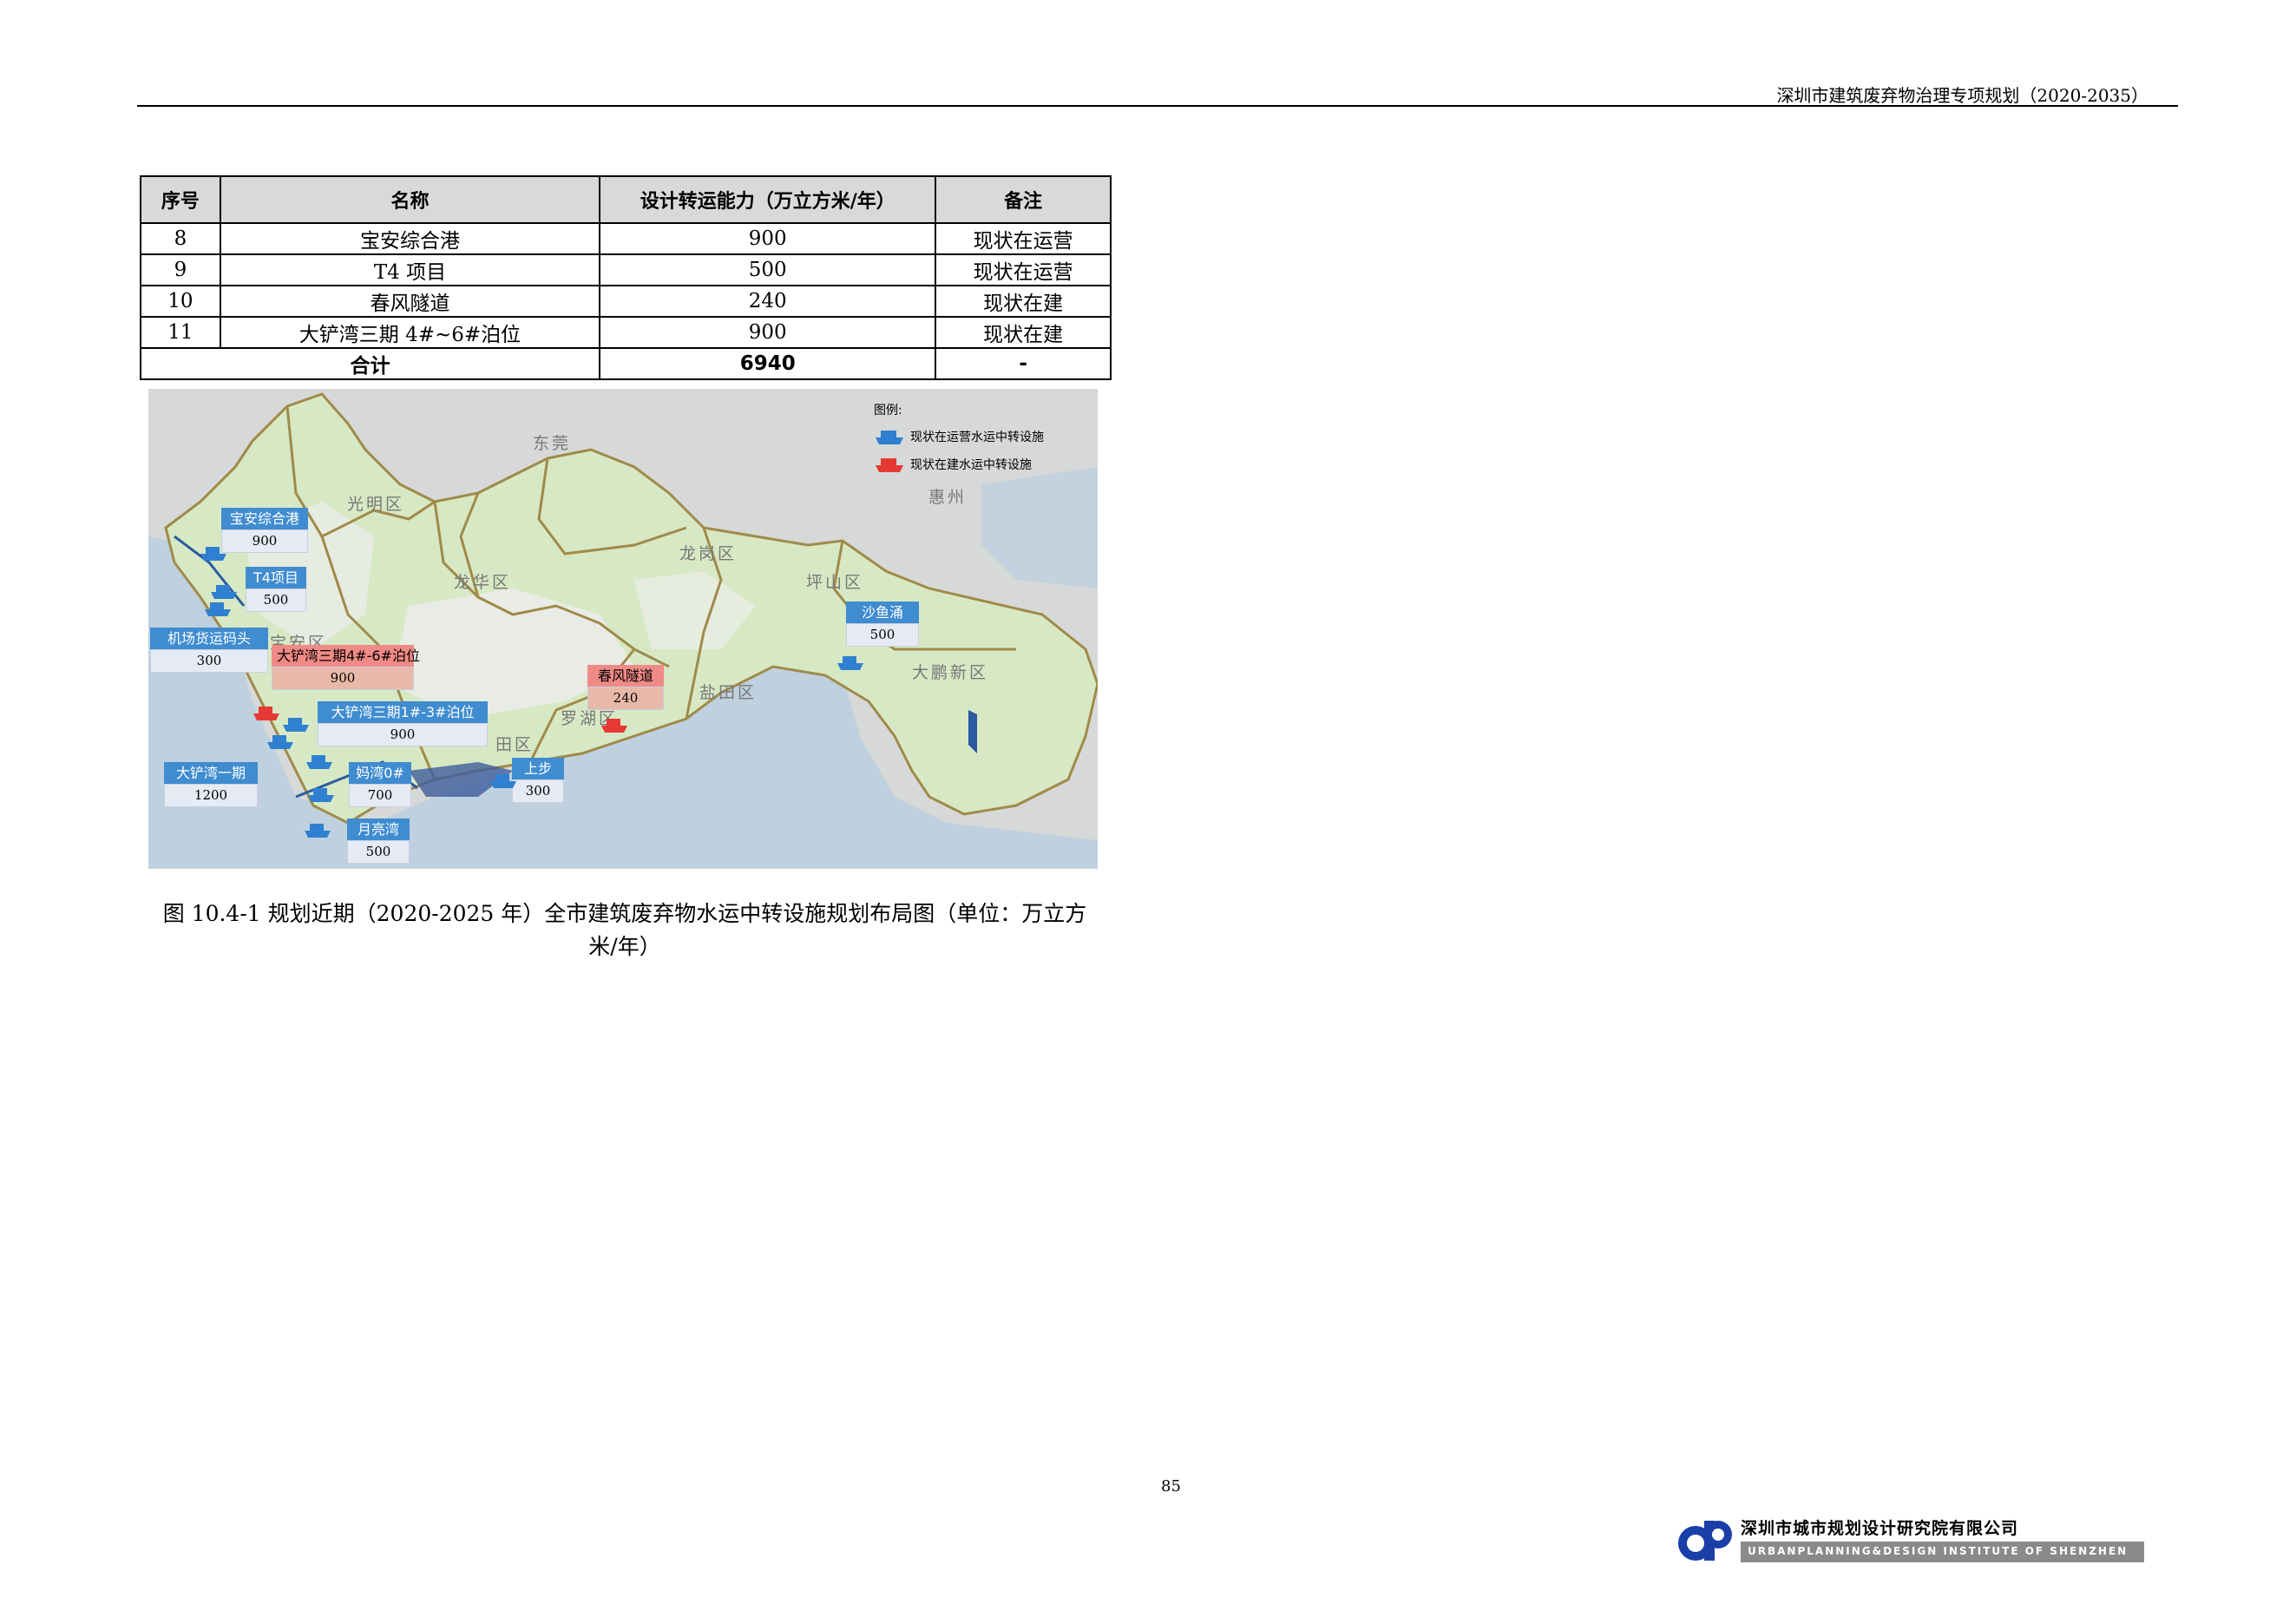 The image size is (2296, 1624). What do you see at coordinates (625, 676) in the screenshot?
I see `facility-name: 春风隧道` at bounding box center [625, 676].